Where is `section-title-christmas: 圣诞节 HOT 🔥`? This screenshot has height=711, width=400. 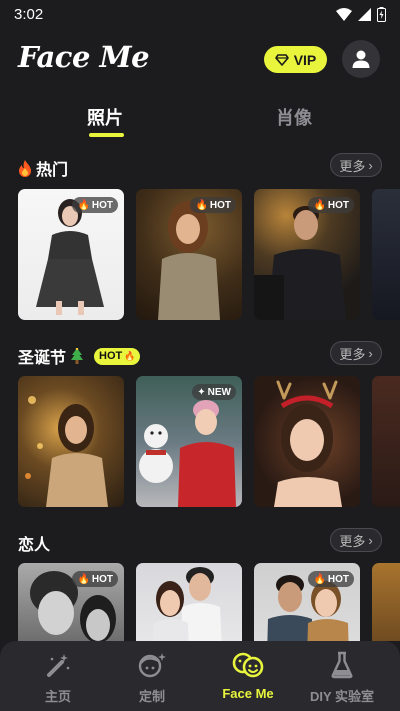 section-title-christmas: 圣诞节 HOT 🔥 is located at coordinates (79, 356).